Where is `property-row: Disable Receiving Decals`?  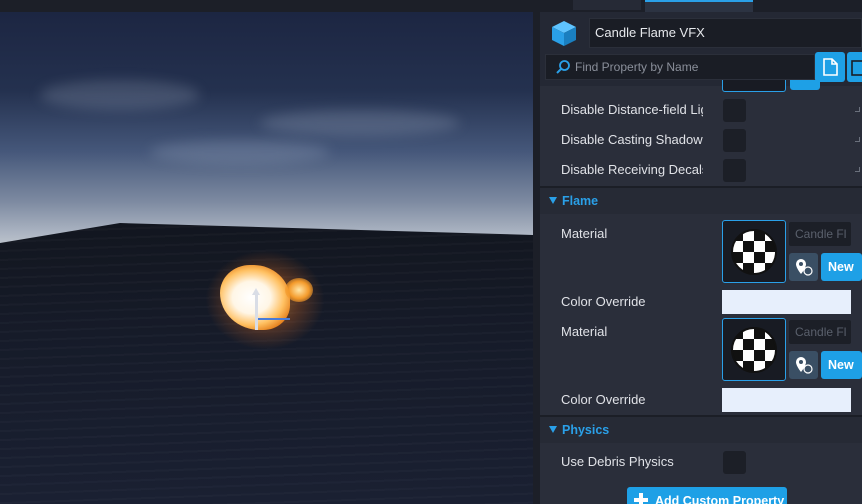
property-row: Disable Receiving Decals is located at coordinates (701, 170).